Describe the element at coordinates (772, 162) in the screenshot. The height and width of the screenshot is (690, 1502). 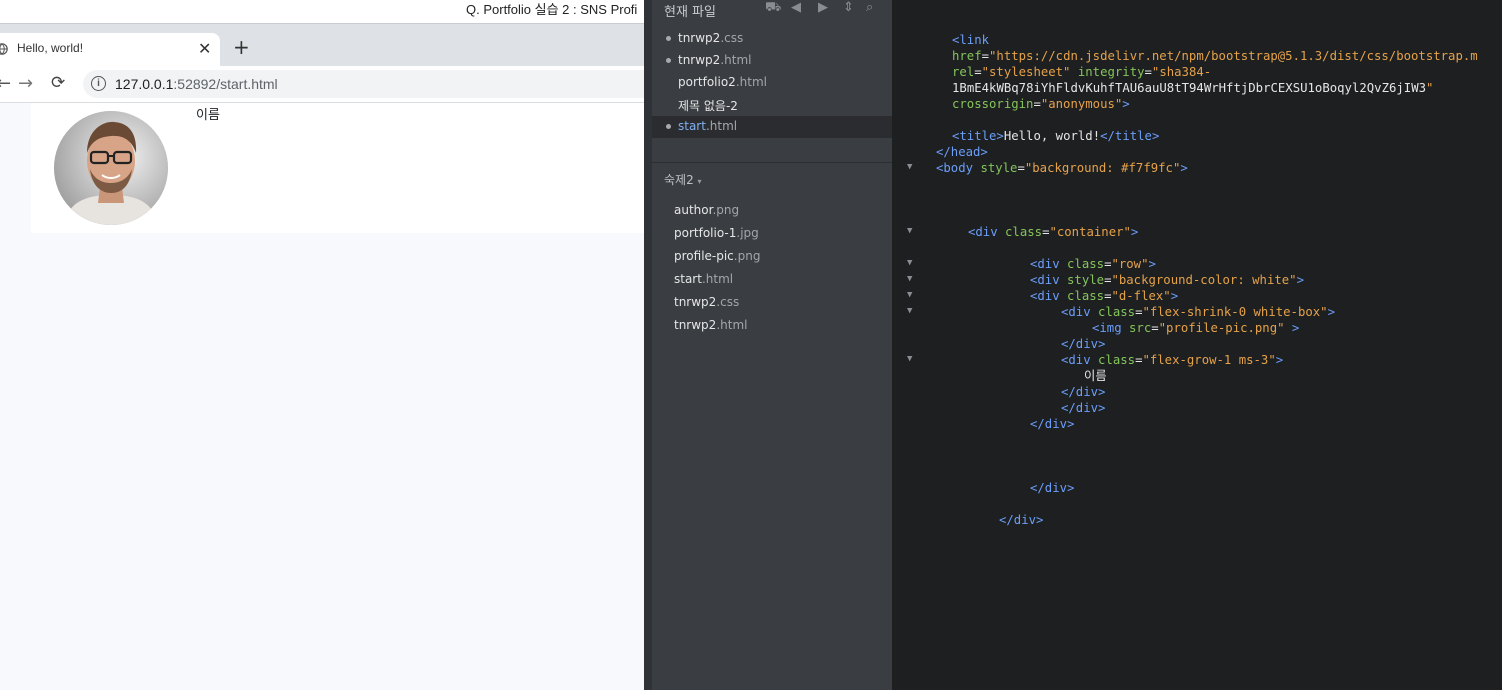
I see `sidebar-divider` at that location.